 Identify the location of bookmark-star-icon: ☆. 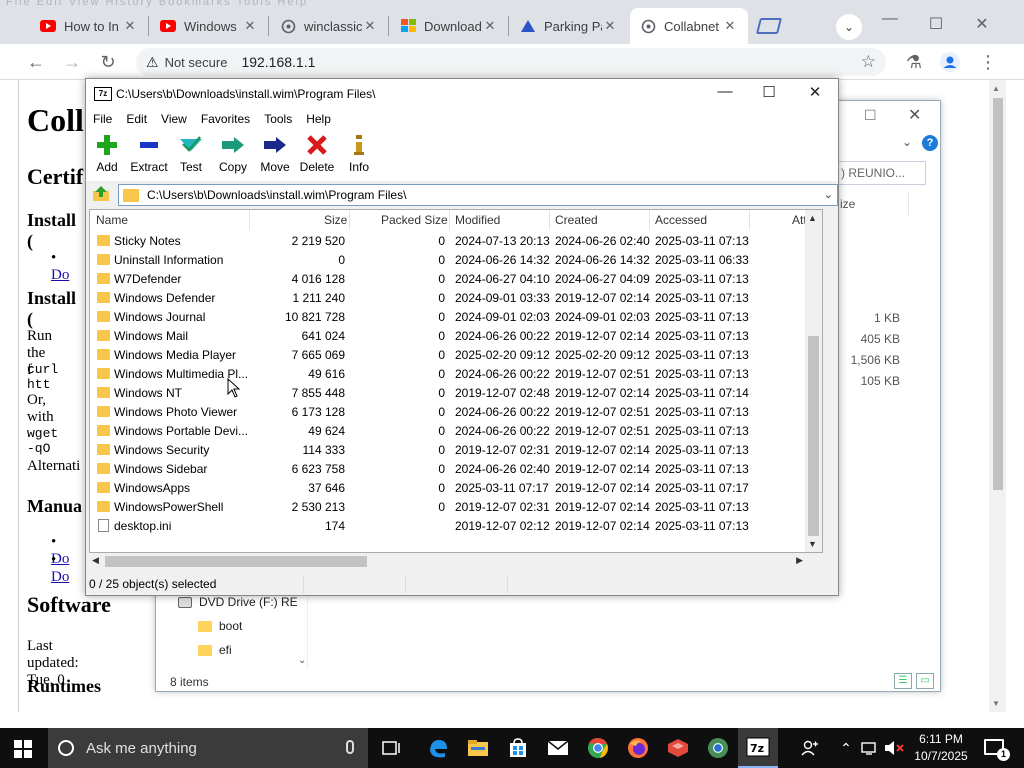
(868, 62).